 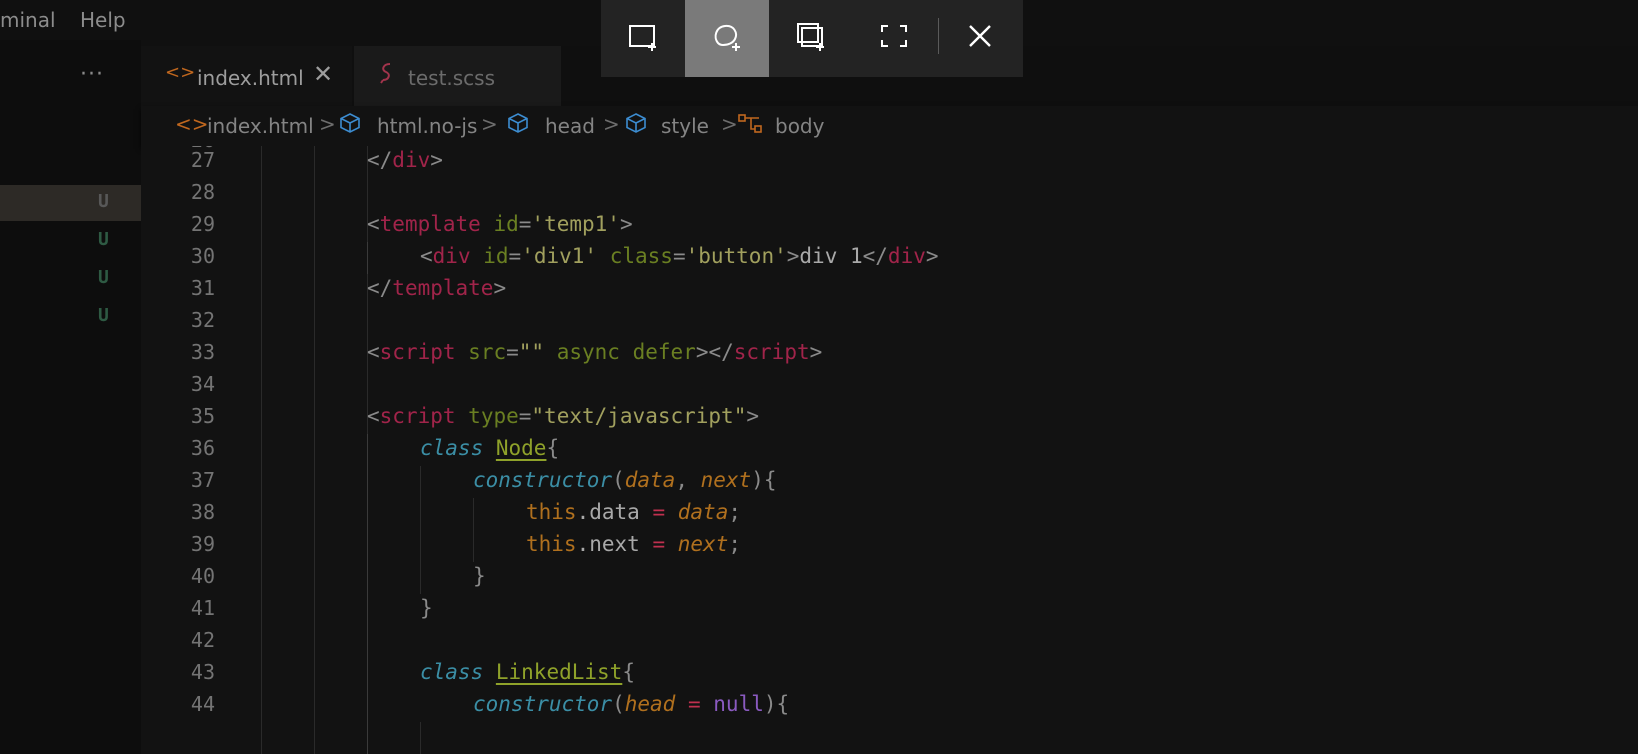 I want to click on fullscreen-snip-button, so click(x=895, y=38).